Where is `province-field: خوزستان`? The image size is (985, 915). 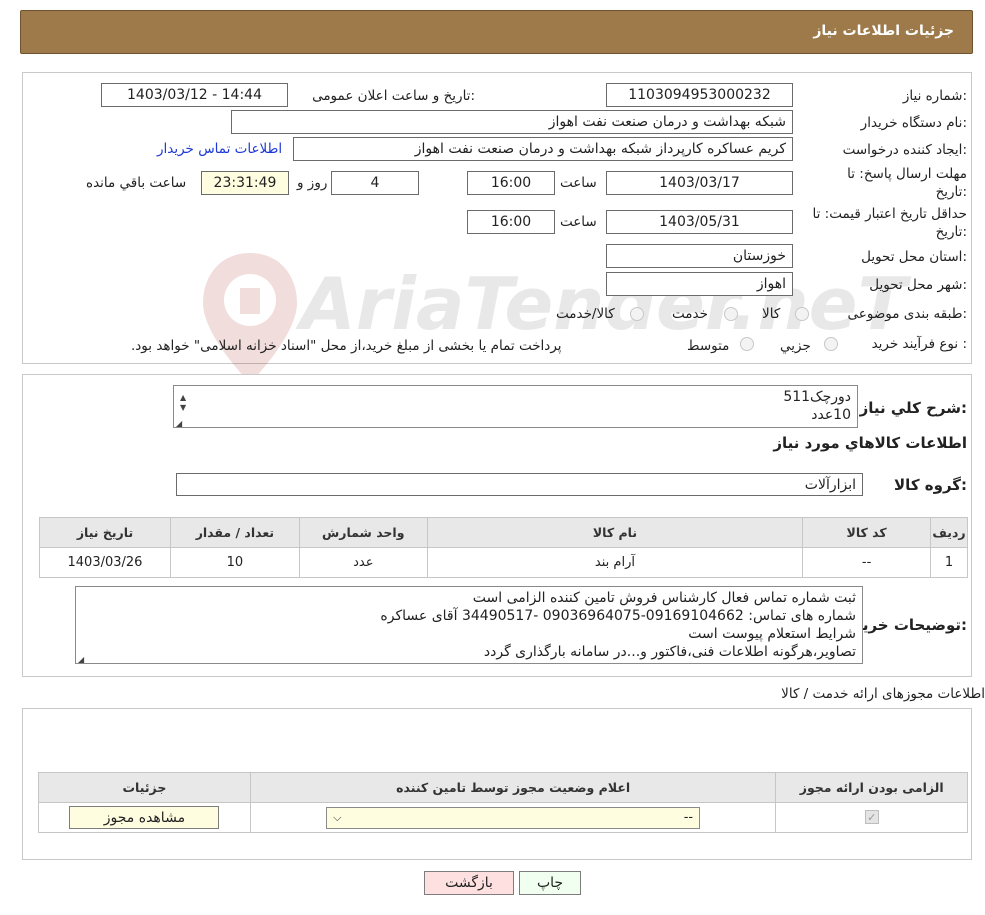
province-field: خوزستان is located at coordinates (699, 256).